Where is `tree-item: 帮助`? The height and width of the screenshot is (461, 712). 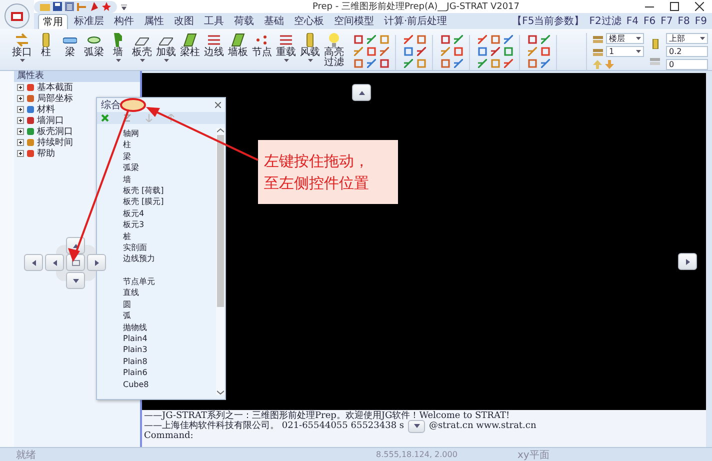 tree-item: 帮助 is located at coordinates (46, 153).